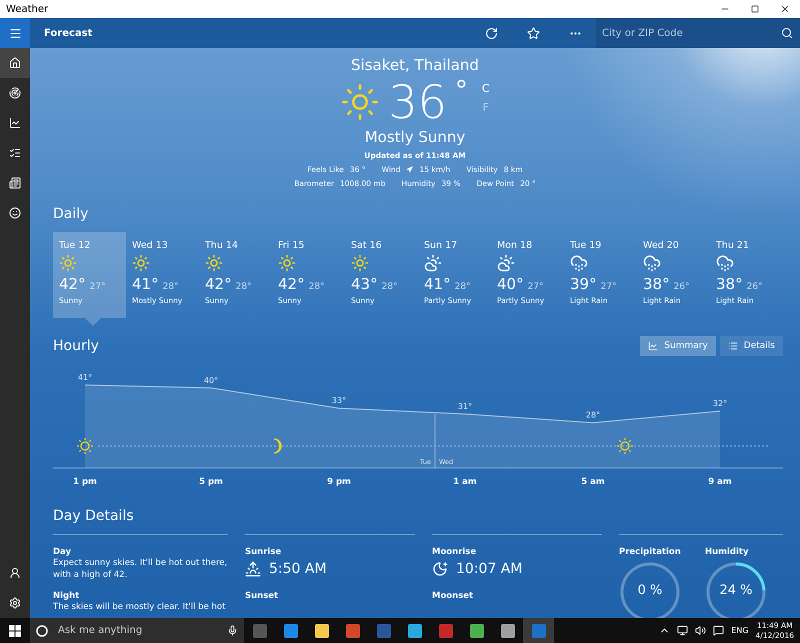 The width and height of the screenshot is (800, 643). I want to click on time-label: 5 pm, so click(211, 482).